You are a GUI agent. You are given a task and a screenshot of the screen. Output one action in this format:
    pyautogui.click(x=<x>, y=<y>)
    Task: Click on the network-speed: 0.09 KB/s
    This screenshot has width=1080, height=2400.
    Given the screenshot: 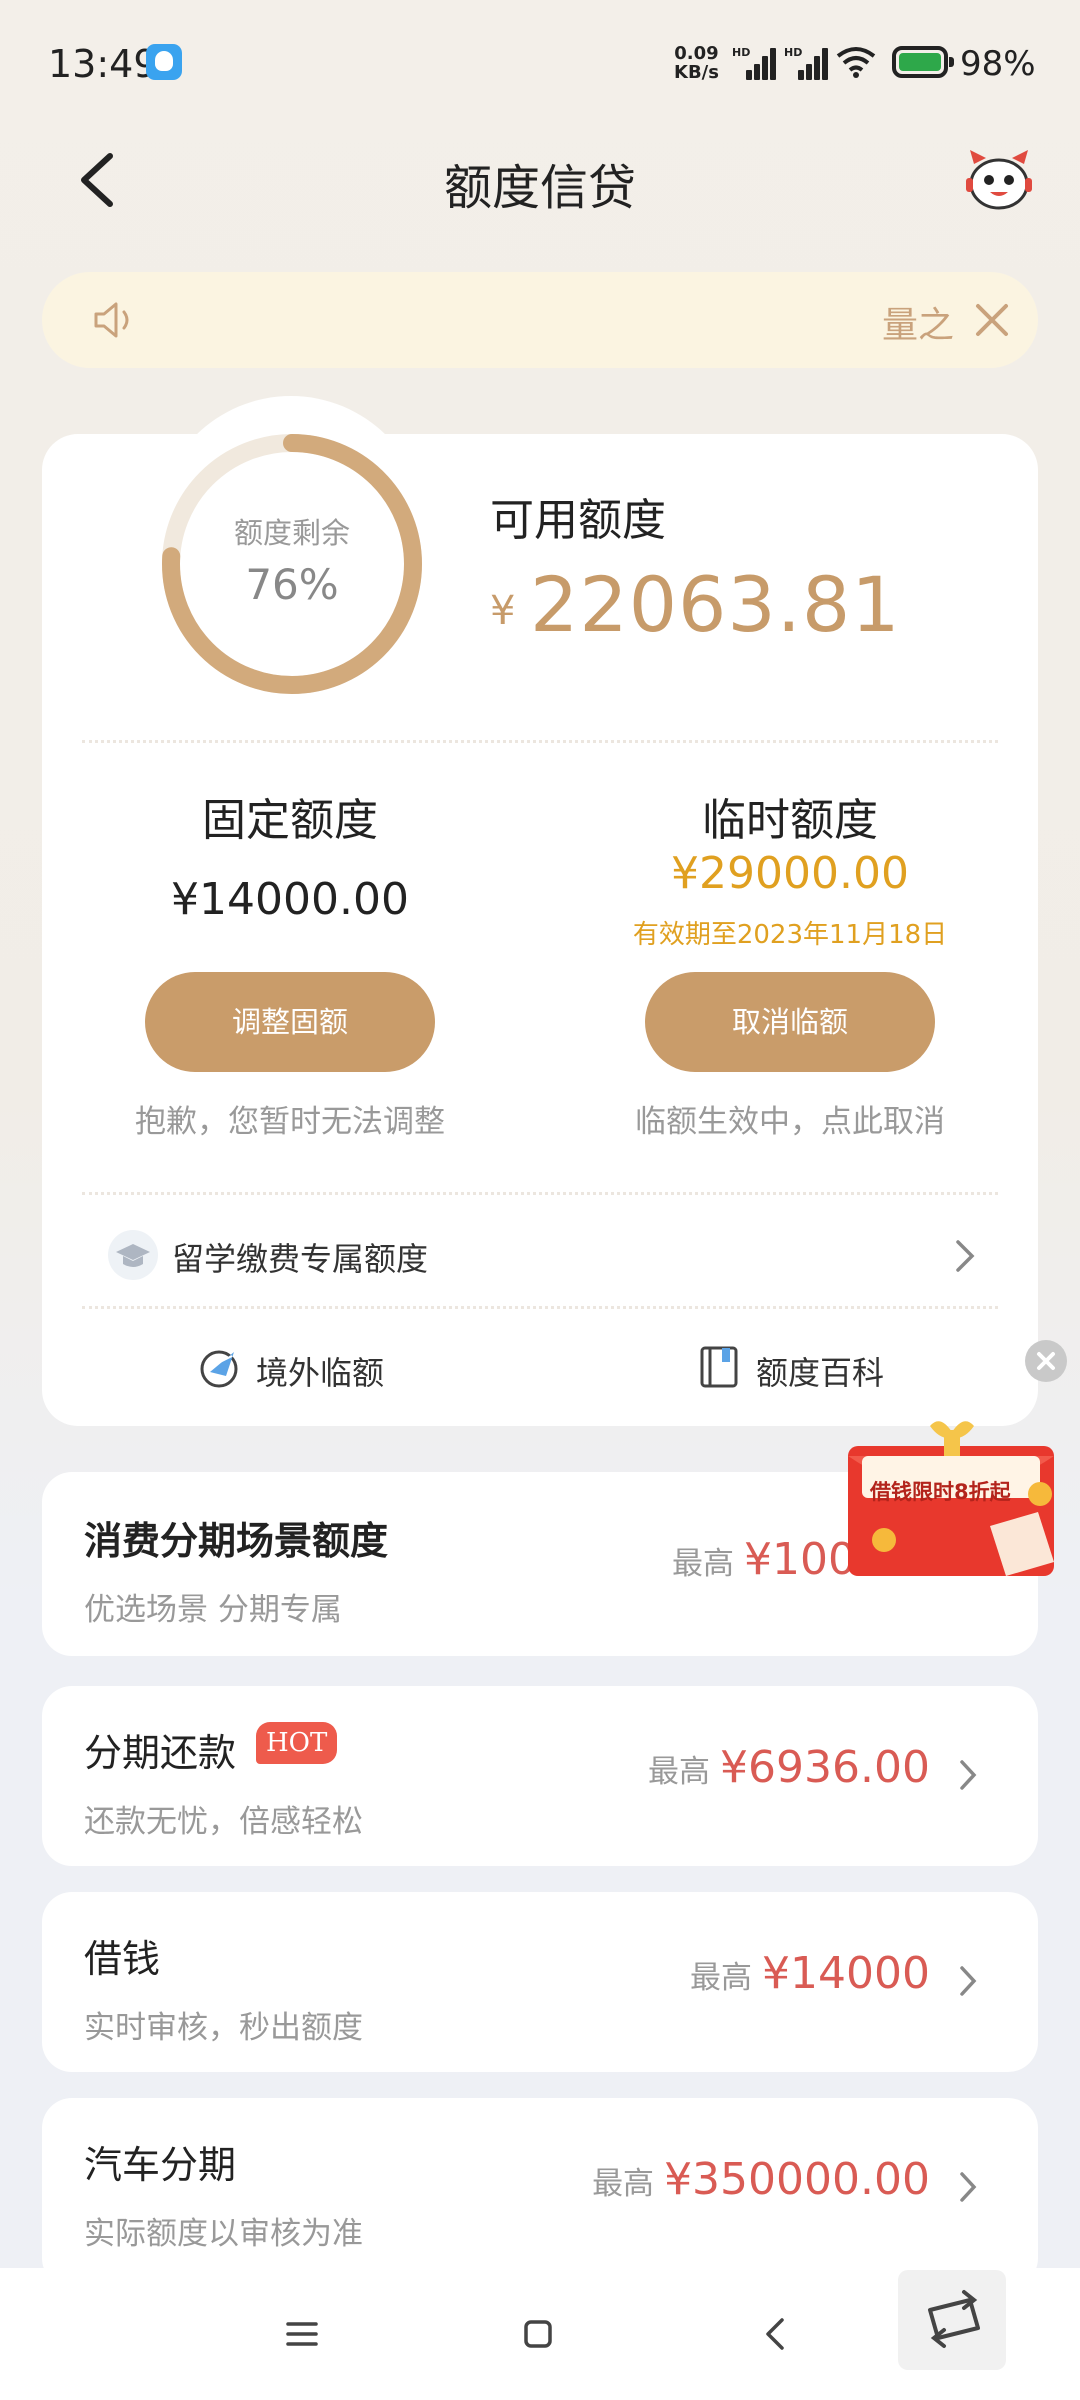 What is the action you would take?
    pyautogui.click(x=696, y=63)
    